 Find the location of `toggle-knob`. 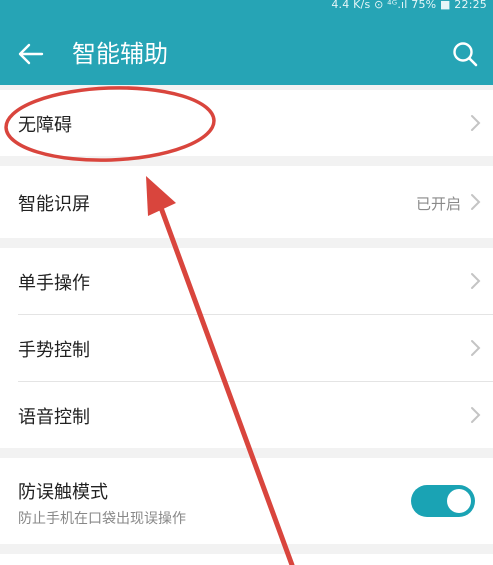

toggle-knob is located at coordinates (459, 501).